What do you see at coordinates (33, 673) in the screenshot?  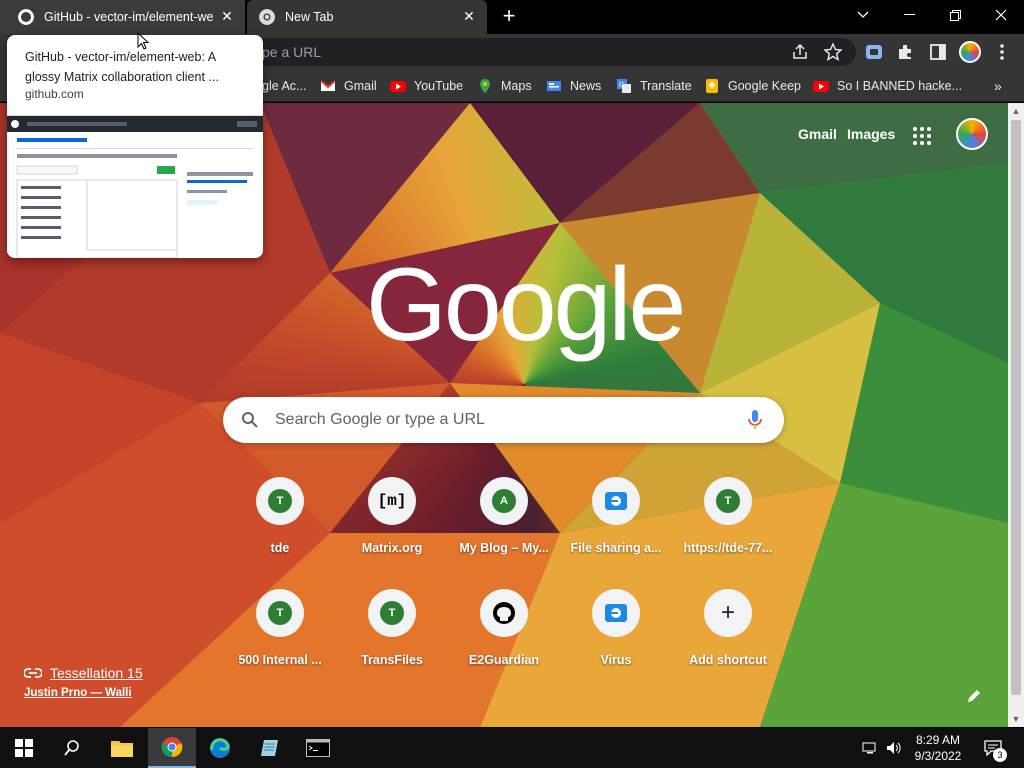 I see `link-icon` at bounding box center [33, 673].